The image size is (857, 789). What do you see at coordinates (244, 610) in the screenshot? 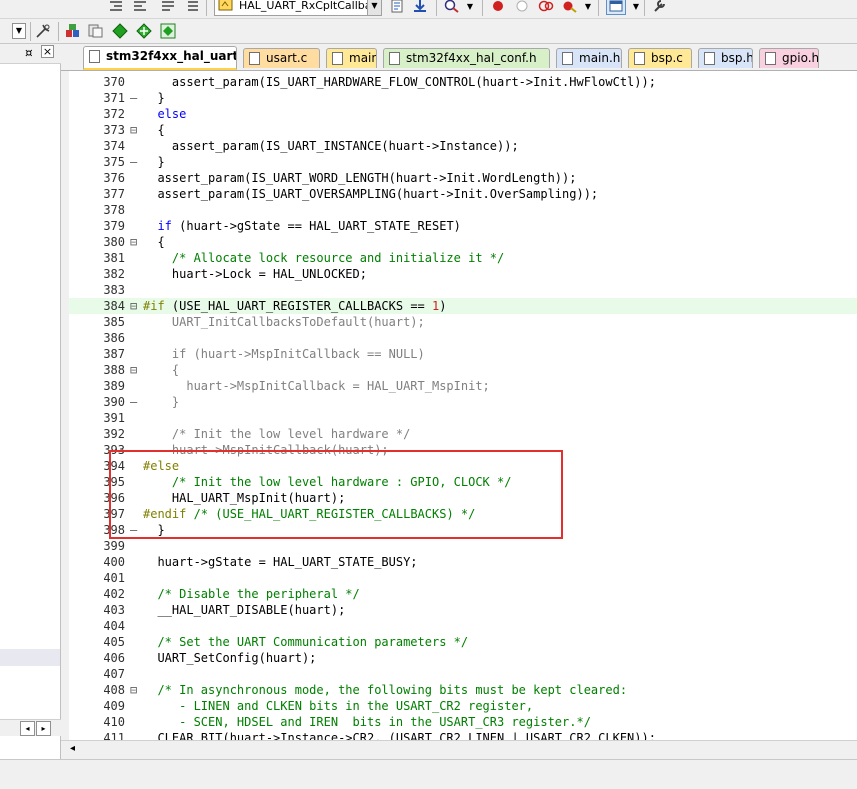
I see `code-text: __HAL_UART_DISABLE(huart);` at bounding box center [244, 610].